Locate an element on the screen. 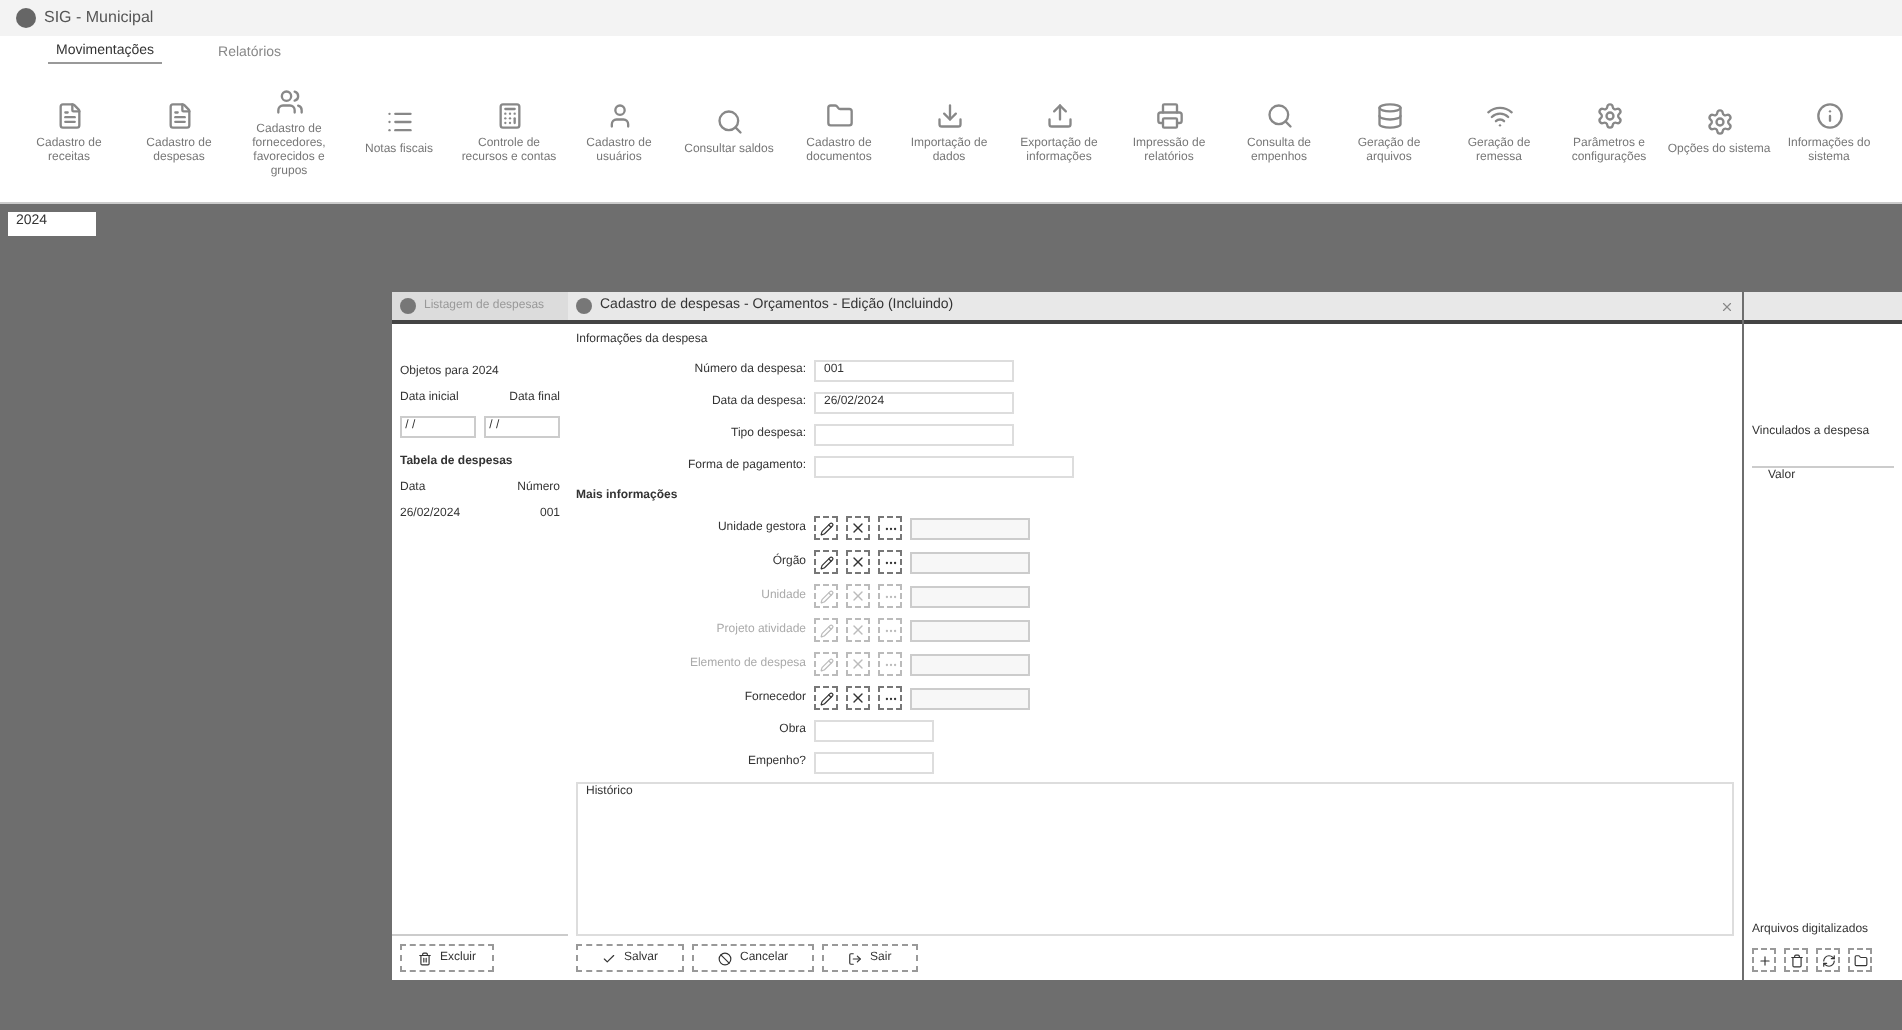 The width and height of the screenshot is (1902, 1030). refresh-icon is located at coordinates (1828, 960).